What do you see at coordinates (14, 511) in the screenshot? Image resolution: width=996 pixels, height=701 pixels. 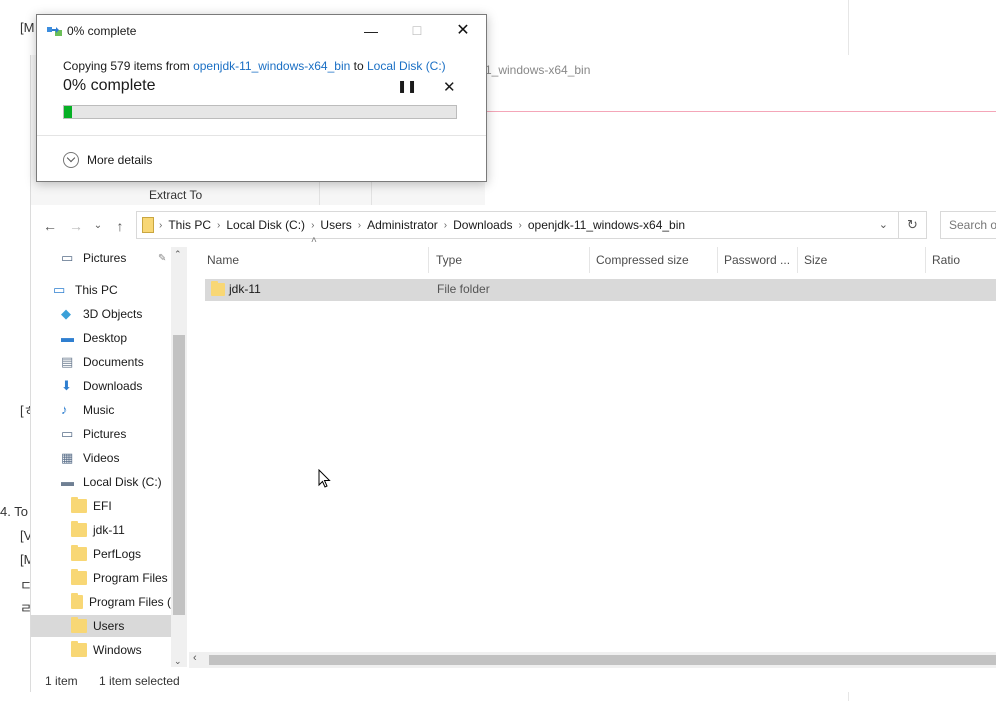 I see `bg-doc-fragment: 4. To` at bounding box center [14, 511].